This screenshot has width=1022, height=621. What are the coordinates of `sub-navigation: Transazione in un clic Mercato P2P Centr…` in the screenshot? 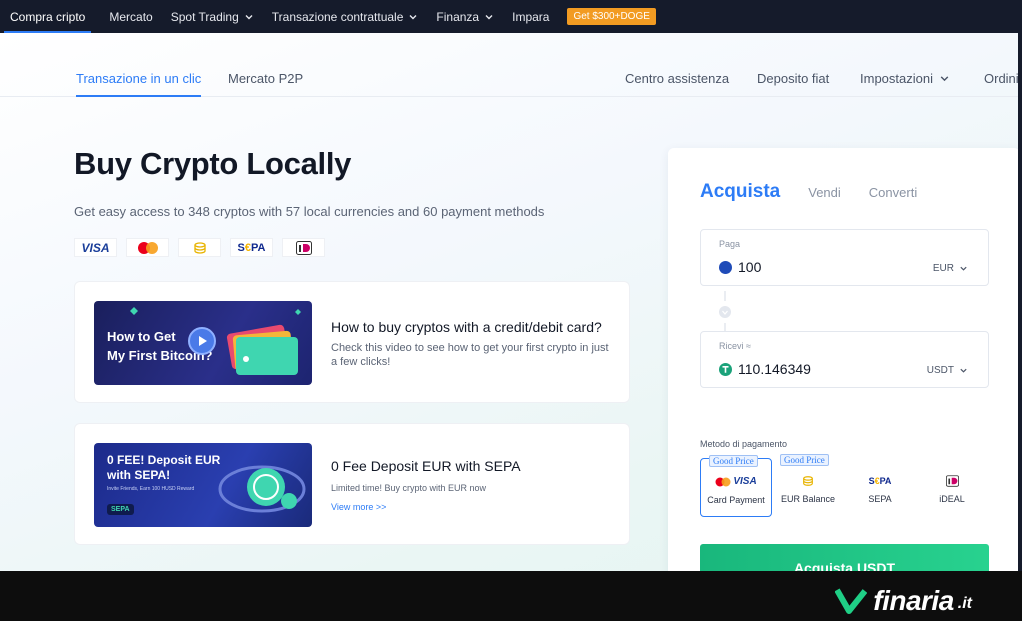 It's located at (509, 65).